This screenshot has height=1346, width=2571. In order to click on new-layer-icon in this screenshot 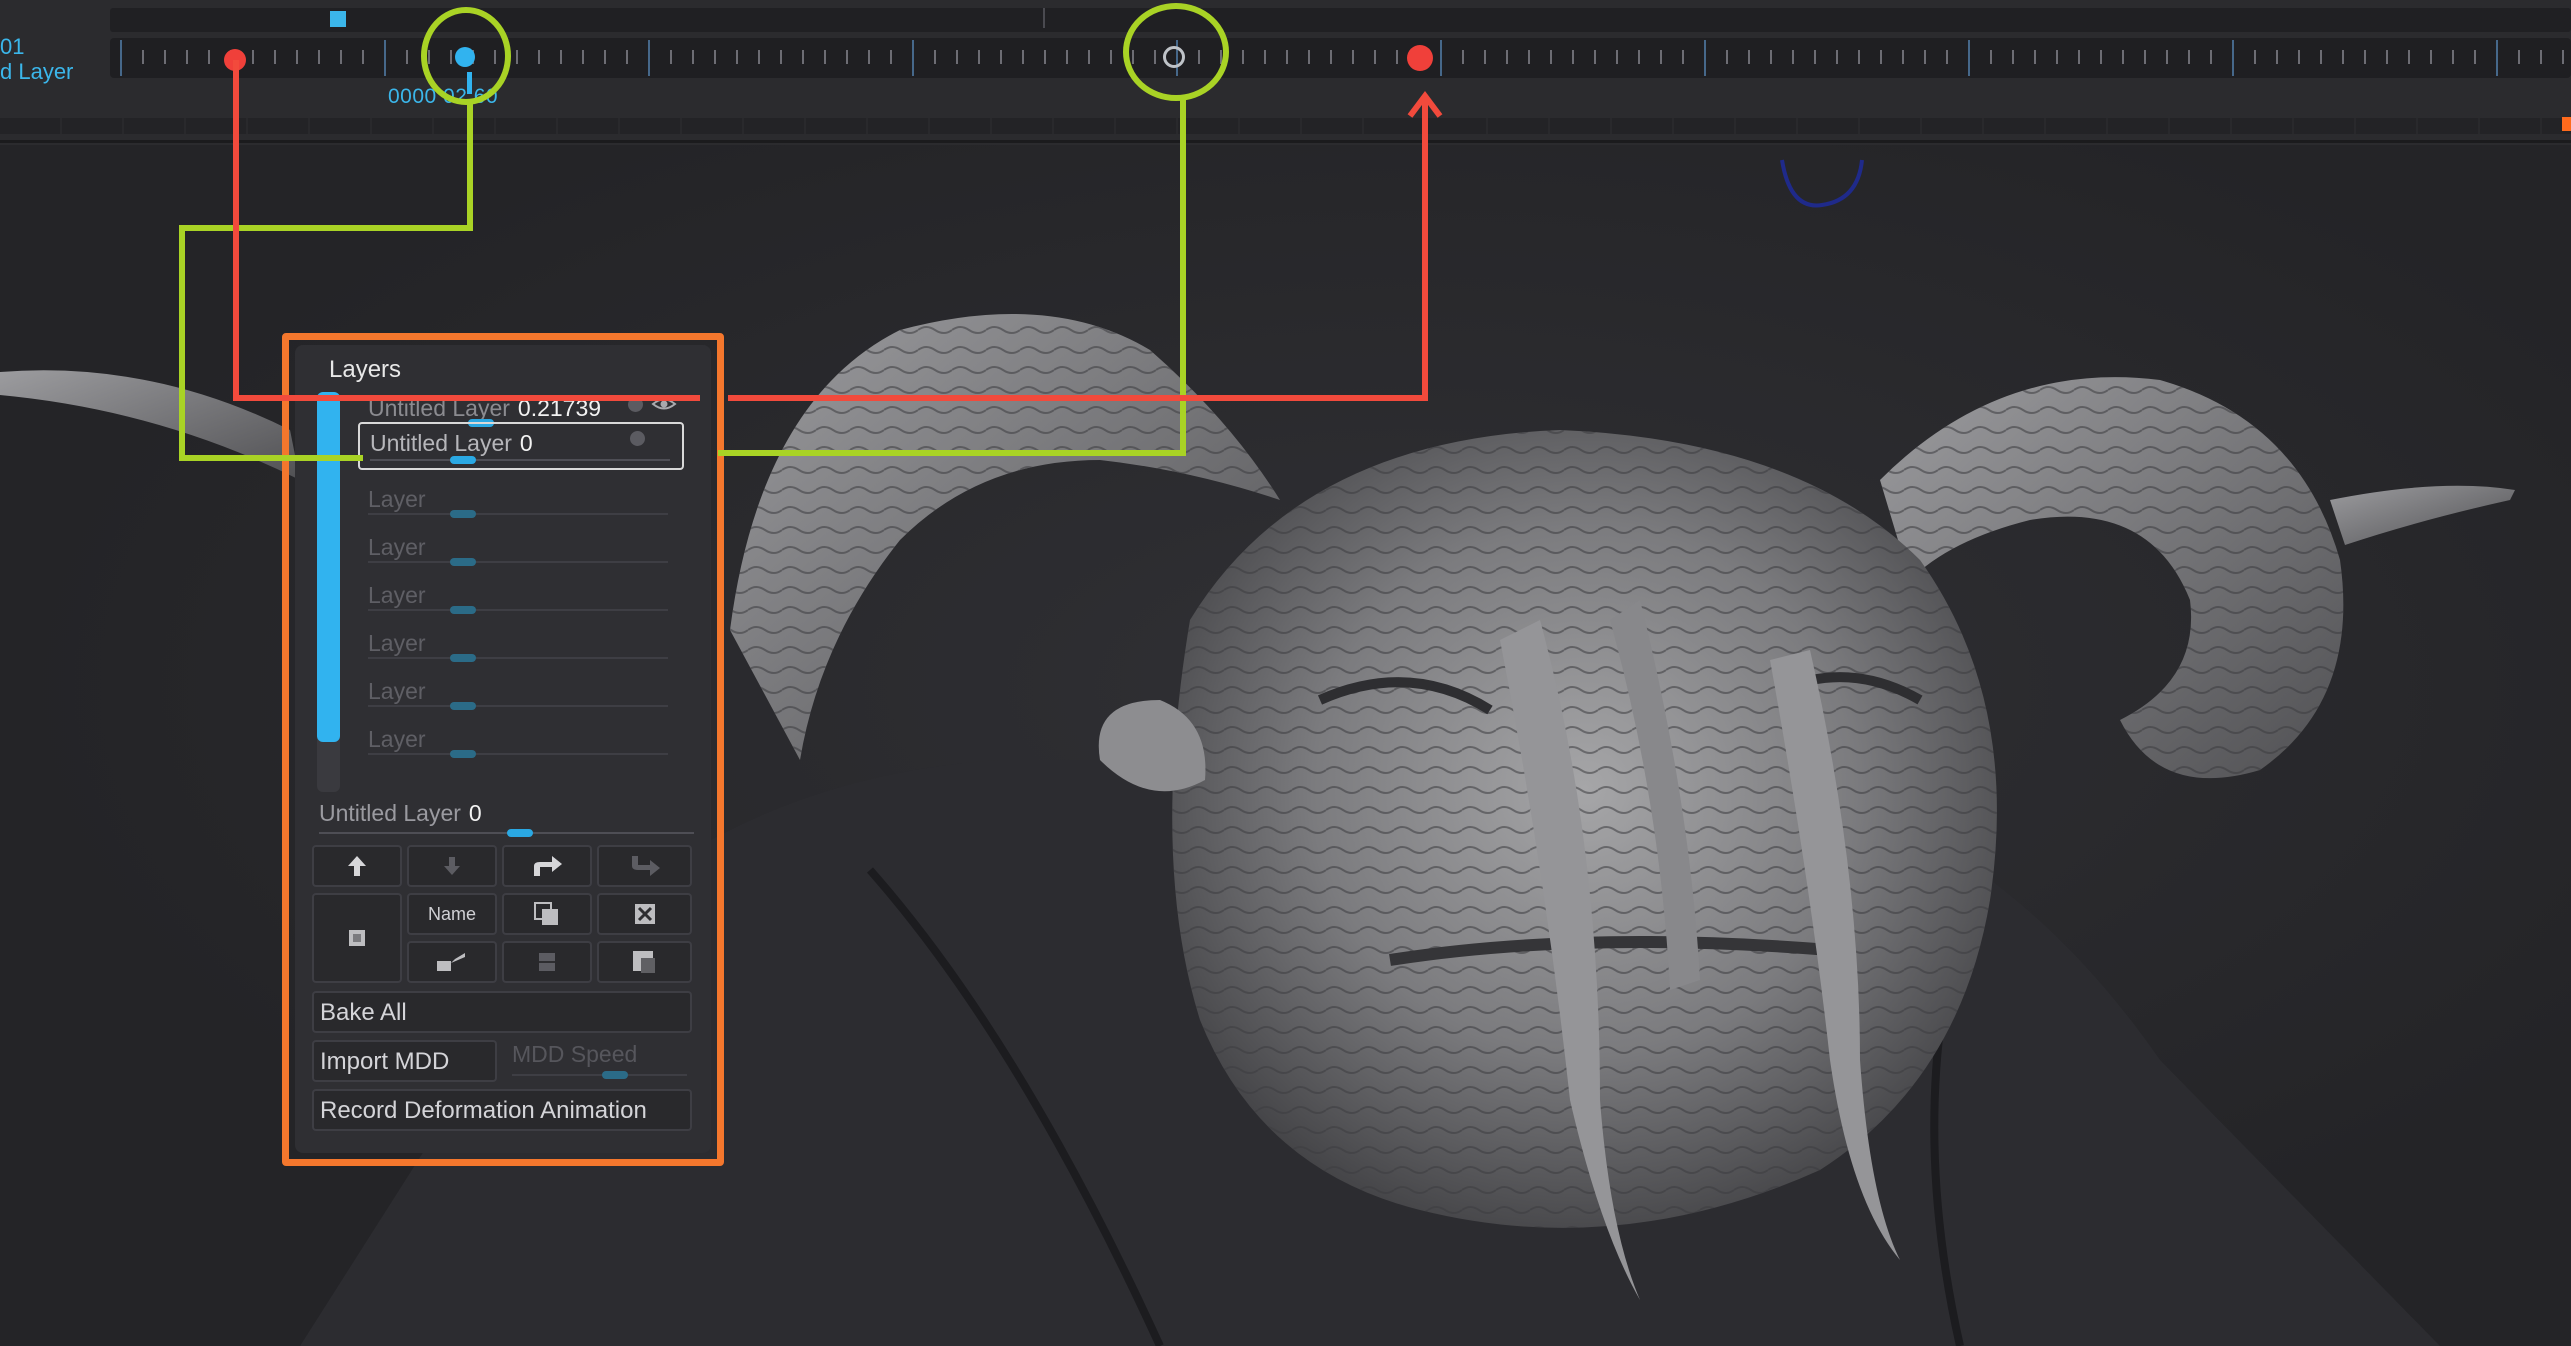, I will do `click(357, 938)`.